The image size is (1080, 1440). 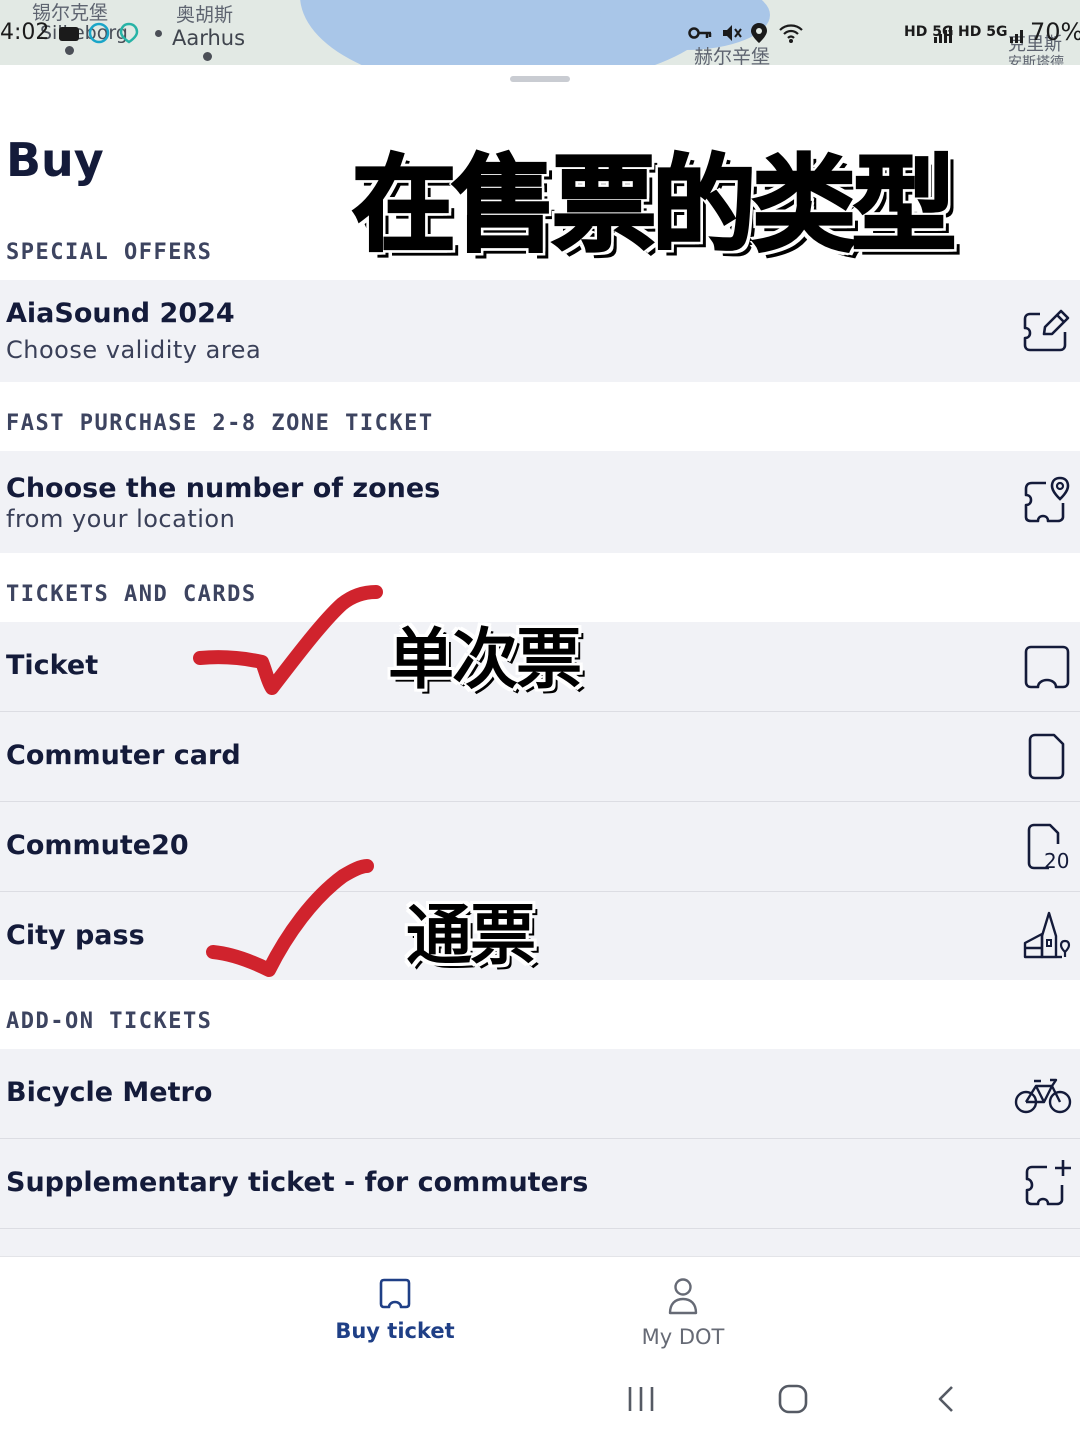 I want to click on vpn-key-icon, so click(x=700, y=33).